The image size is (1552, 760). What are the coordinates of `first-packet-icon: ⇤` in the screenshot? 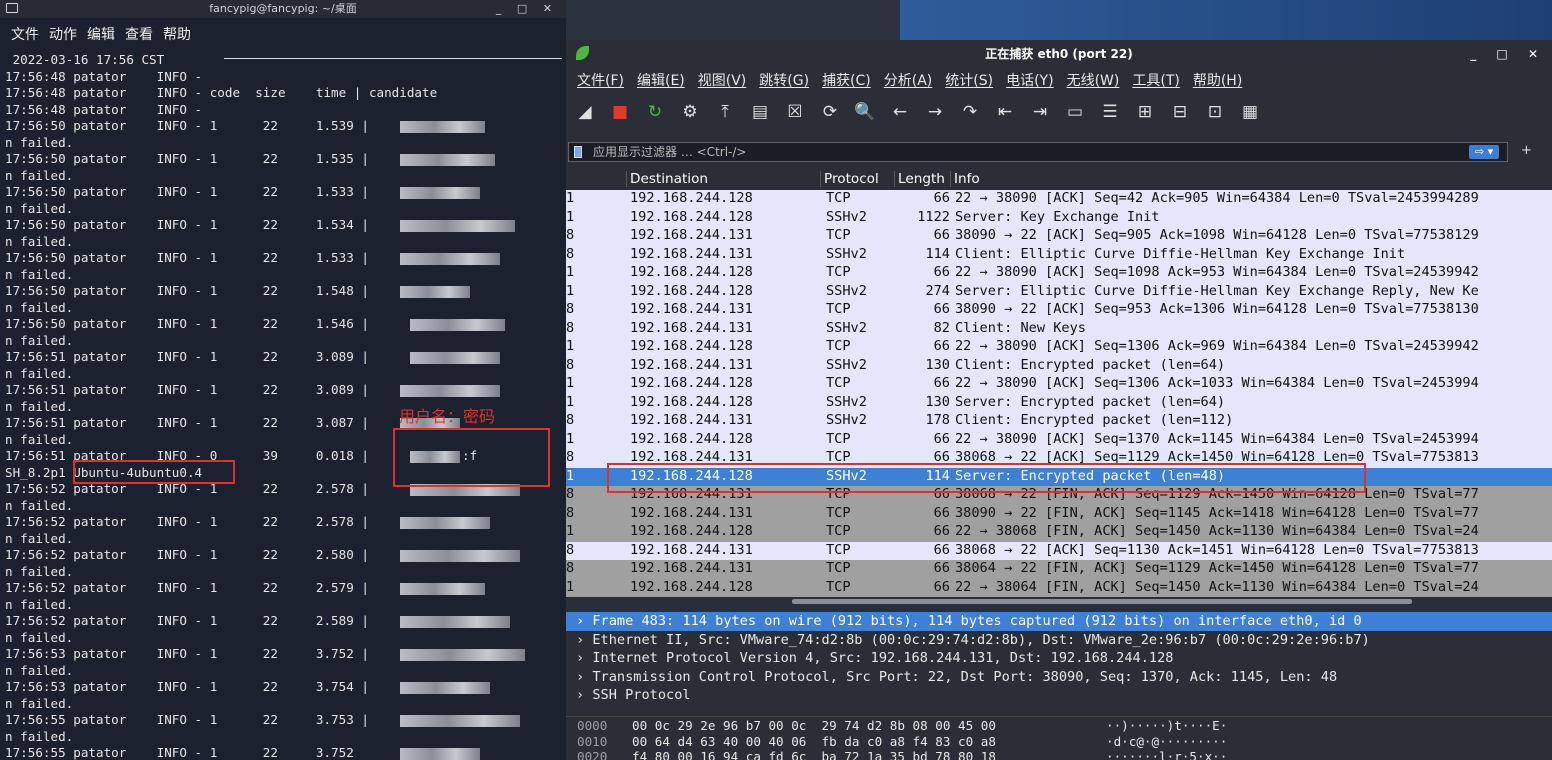 It's located at (1005, 112).